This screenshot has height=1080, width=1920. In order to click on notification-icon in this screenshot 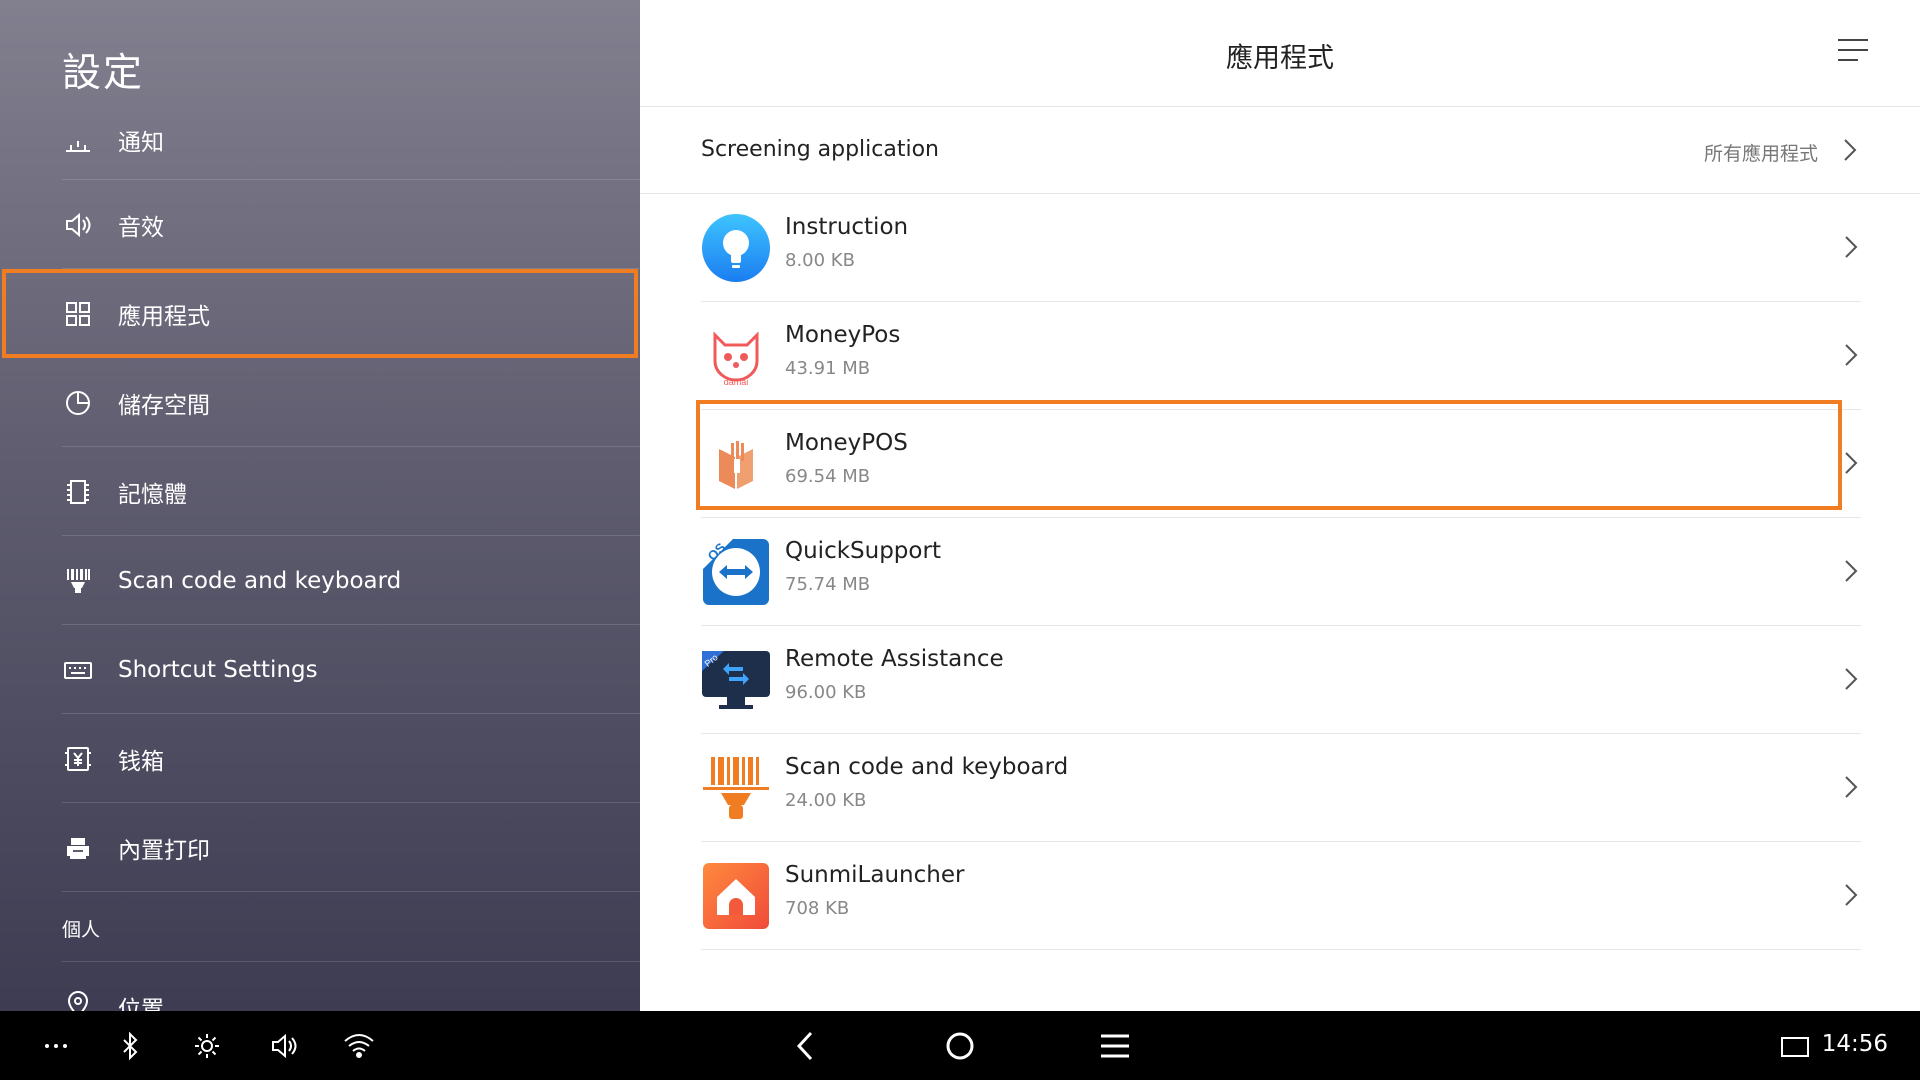, I will do `click(78, 142)`.